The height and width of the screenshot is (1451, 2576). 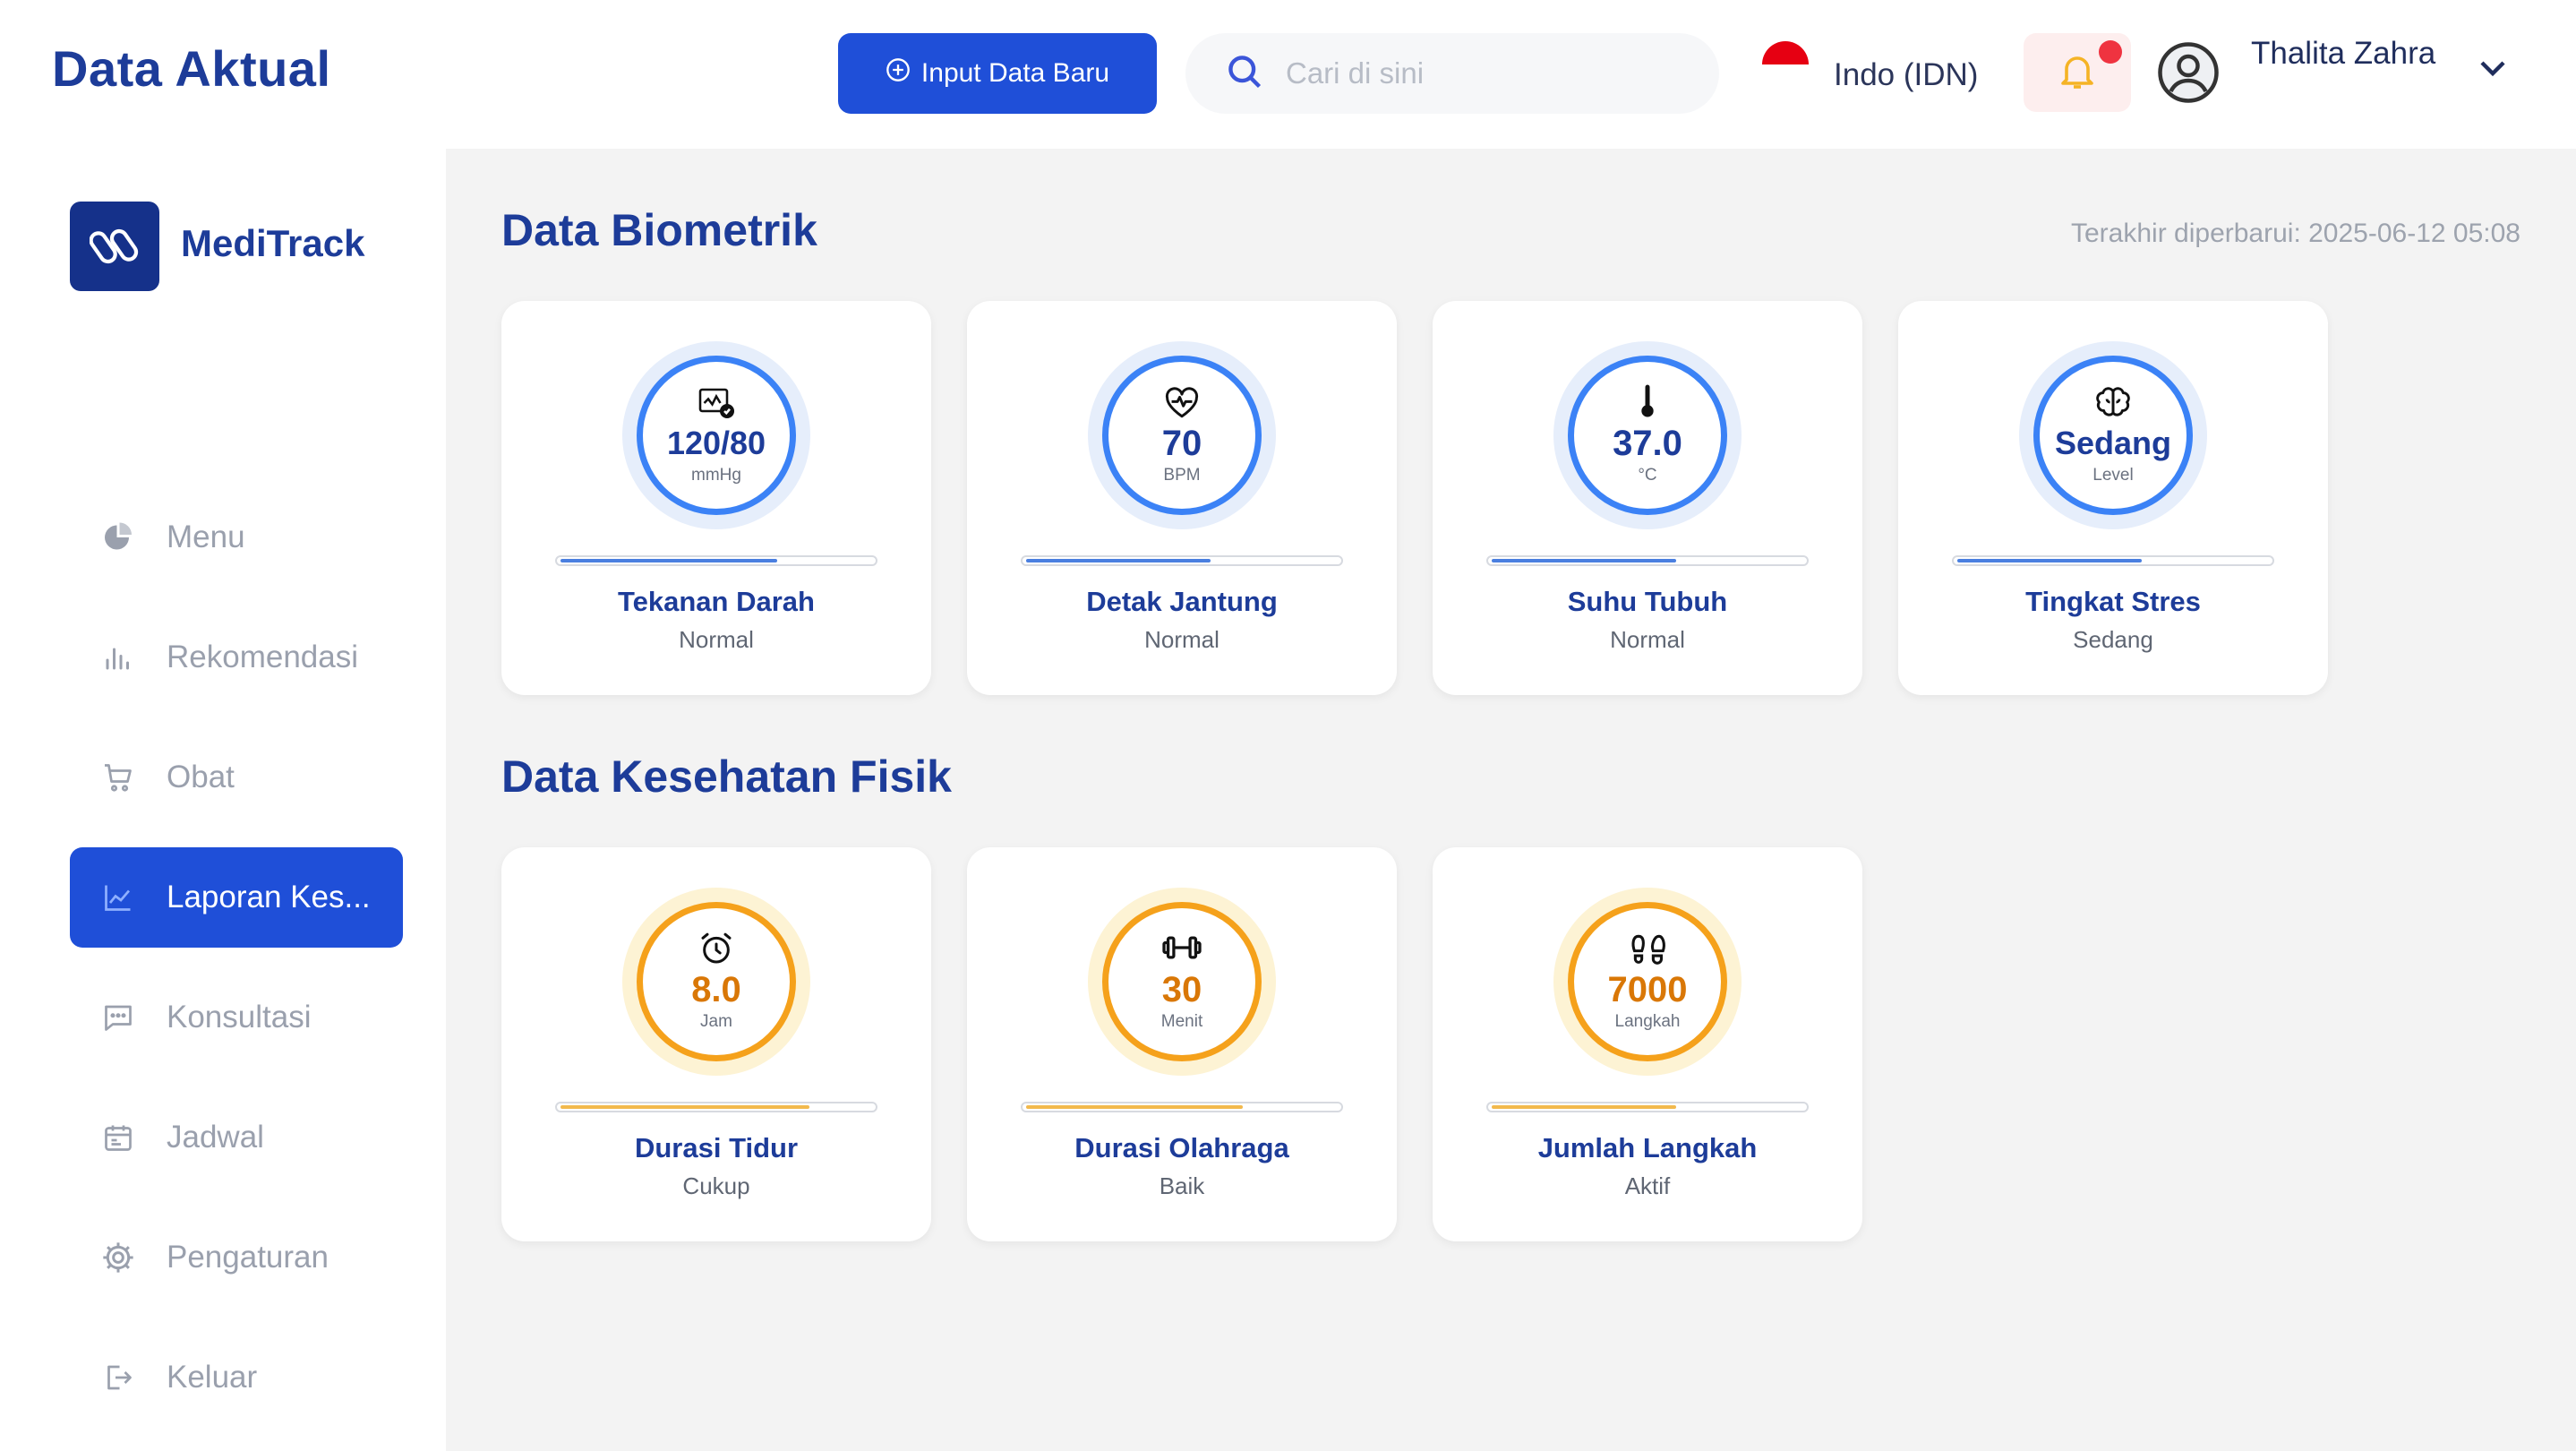 I want to click on sidebar-item-jadwal: Jadwal, so click(x=237, y=1138).